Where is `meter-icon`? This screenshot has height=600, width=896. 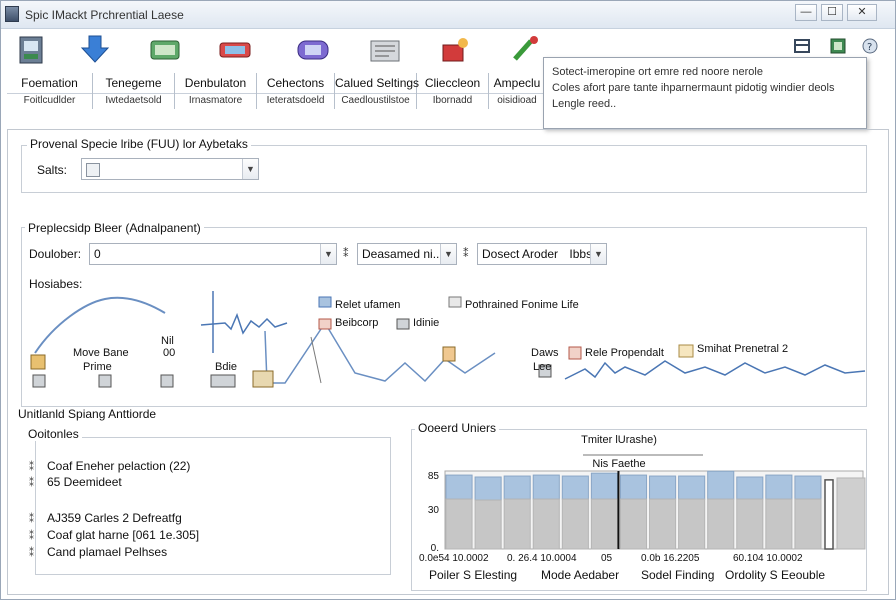 meter-icon is located at coordinates (313, 50).